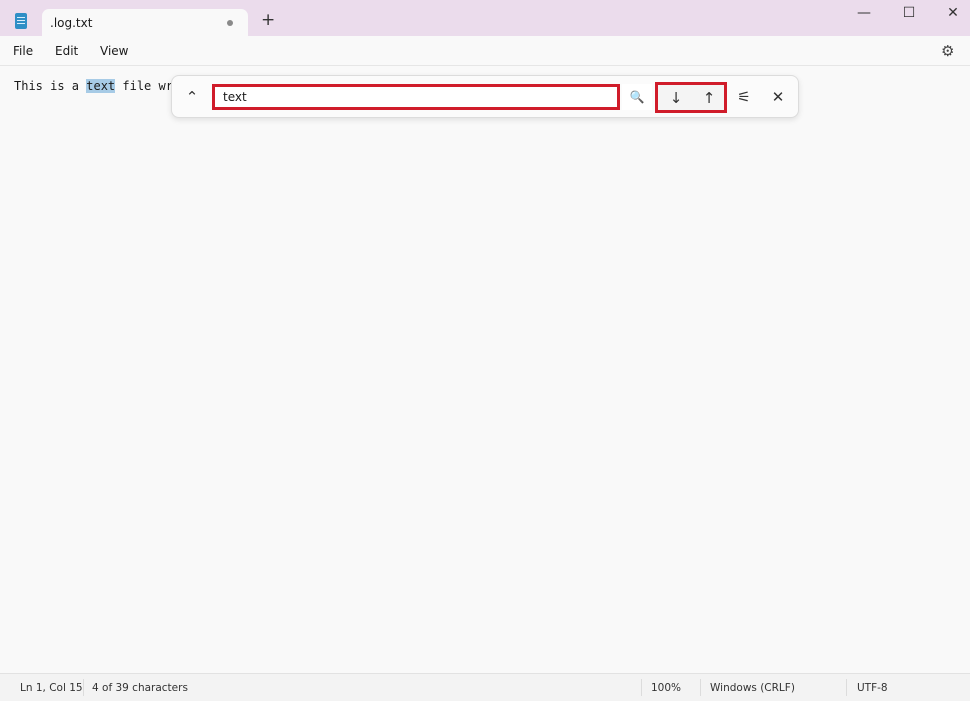  Describe the element at coordinates (953, 14) in the screenshot. I see `close-window-button: ✕` at that location.